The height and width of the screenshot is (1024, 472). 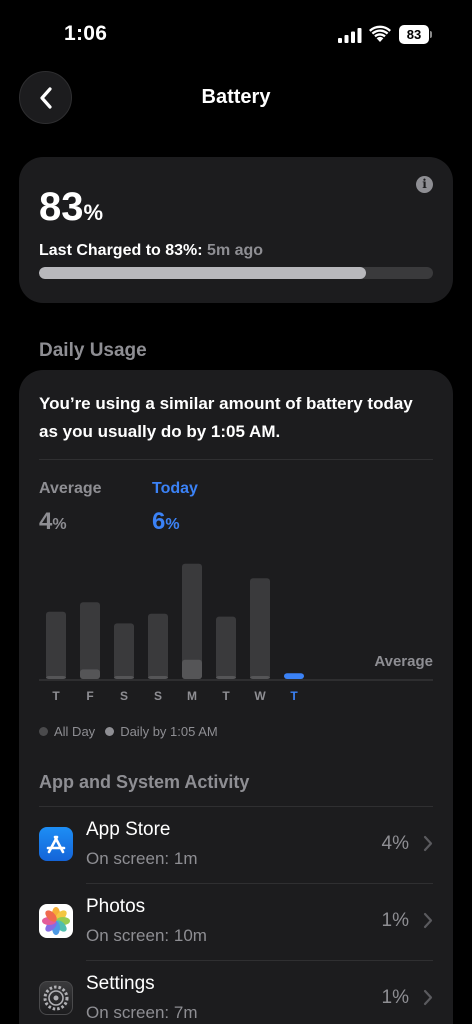 I want to click on battery-status-icon: 83, so click(x=415, y=34).